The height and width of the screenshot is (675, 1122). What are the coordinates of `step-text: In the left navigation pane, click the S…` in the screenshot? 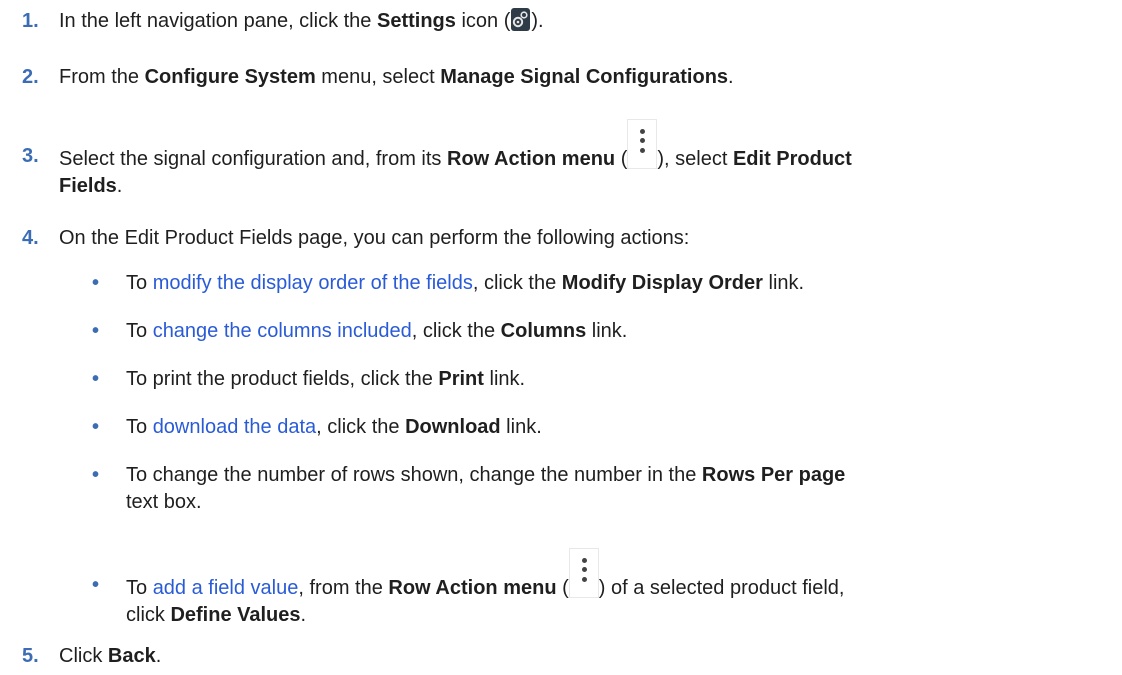 It's located at (589, 21).